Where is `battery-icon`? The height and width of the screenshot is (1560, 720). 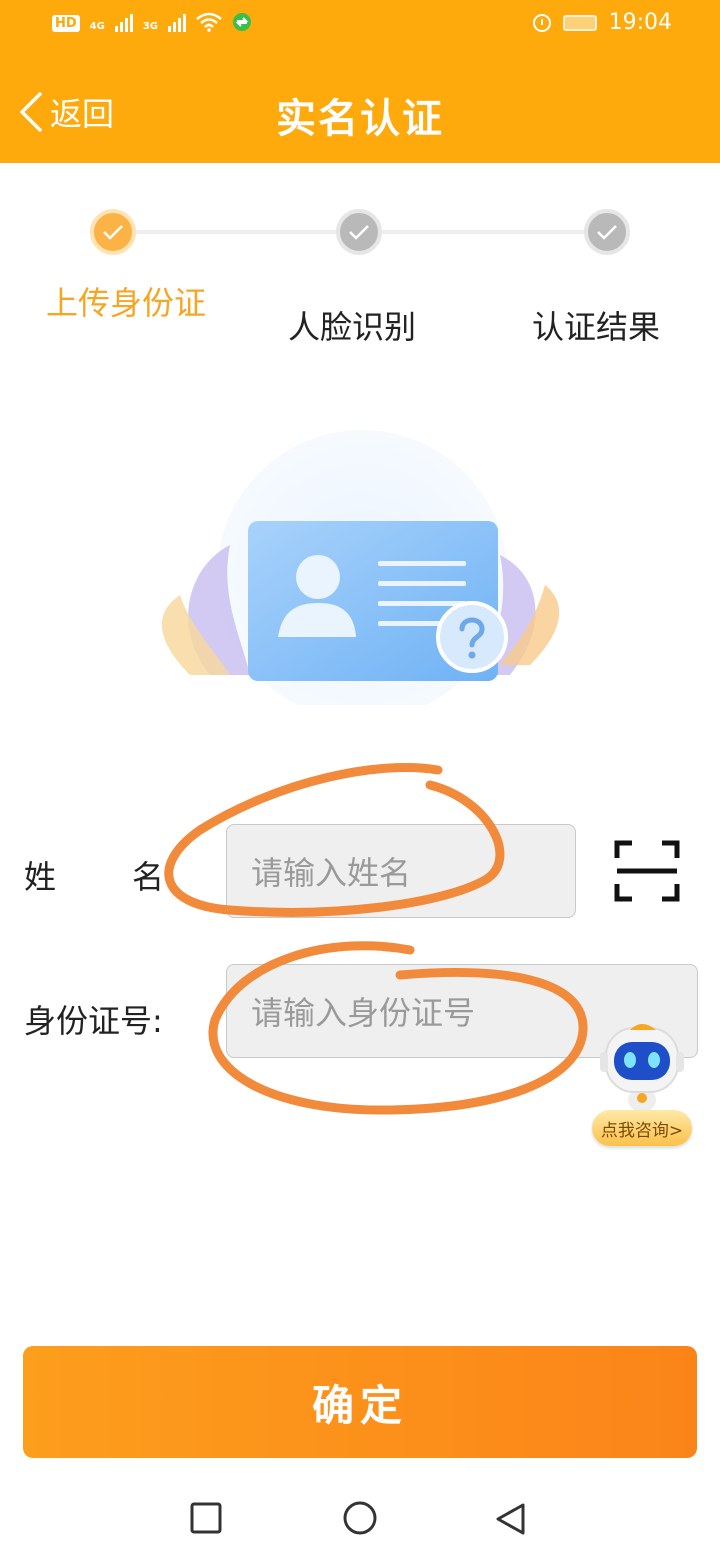
battery-icon is located at coordinates (579, 22).